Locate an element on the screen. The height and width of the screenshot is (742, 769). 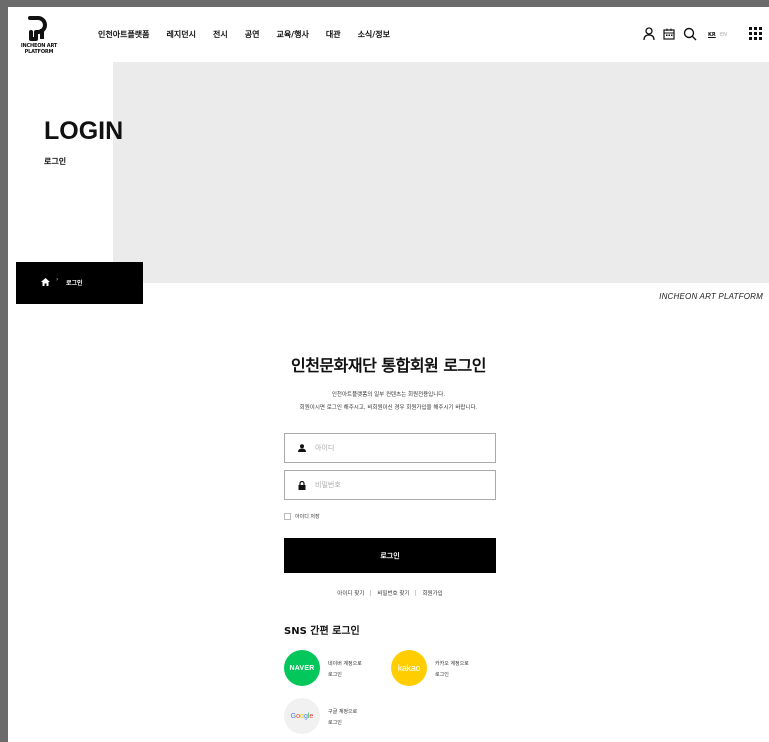
login-title: 인천문화재단 통합회원 로그인 is located at coordinates (388, 365).